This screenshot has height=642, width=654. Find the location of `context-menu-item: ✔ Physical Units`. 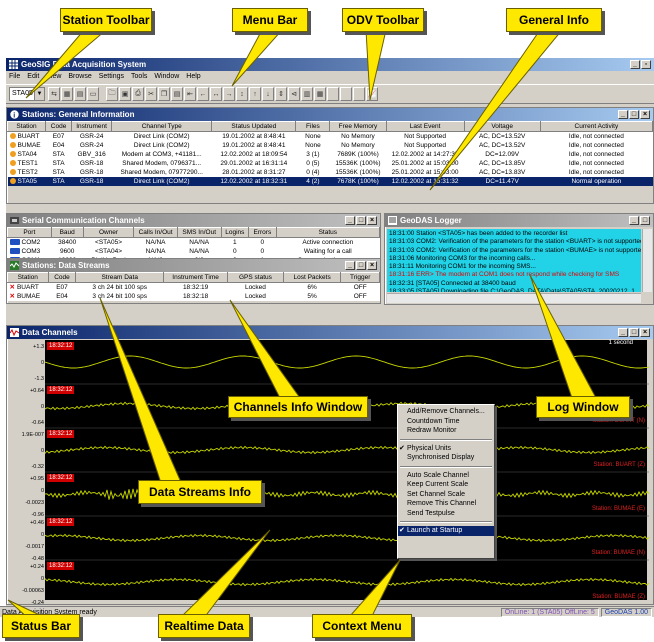

context-menu-item: ✔ Physical Units is located at coordinates (446, 449).